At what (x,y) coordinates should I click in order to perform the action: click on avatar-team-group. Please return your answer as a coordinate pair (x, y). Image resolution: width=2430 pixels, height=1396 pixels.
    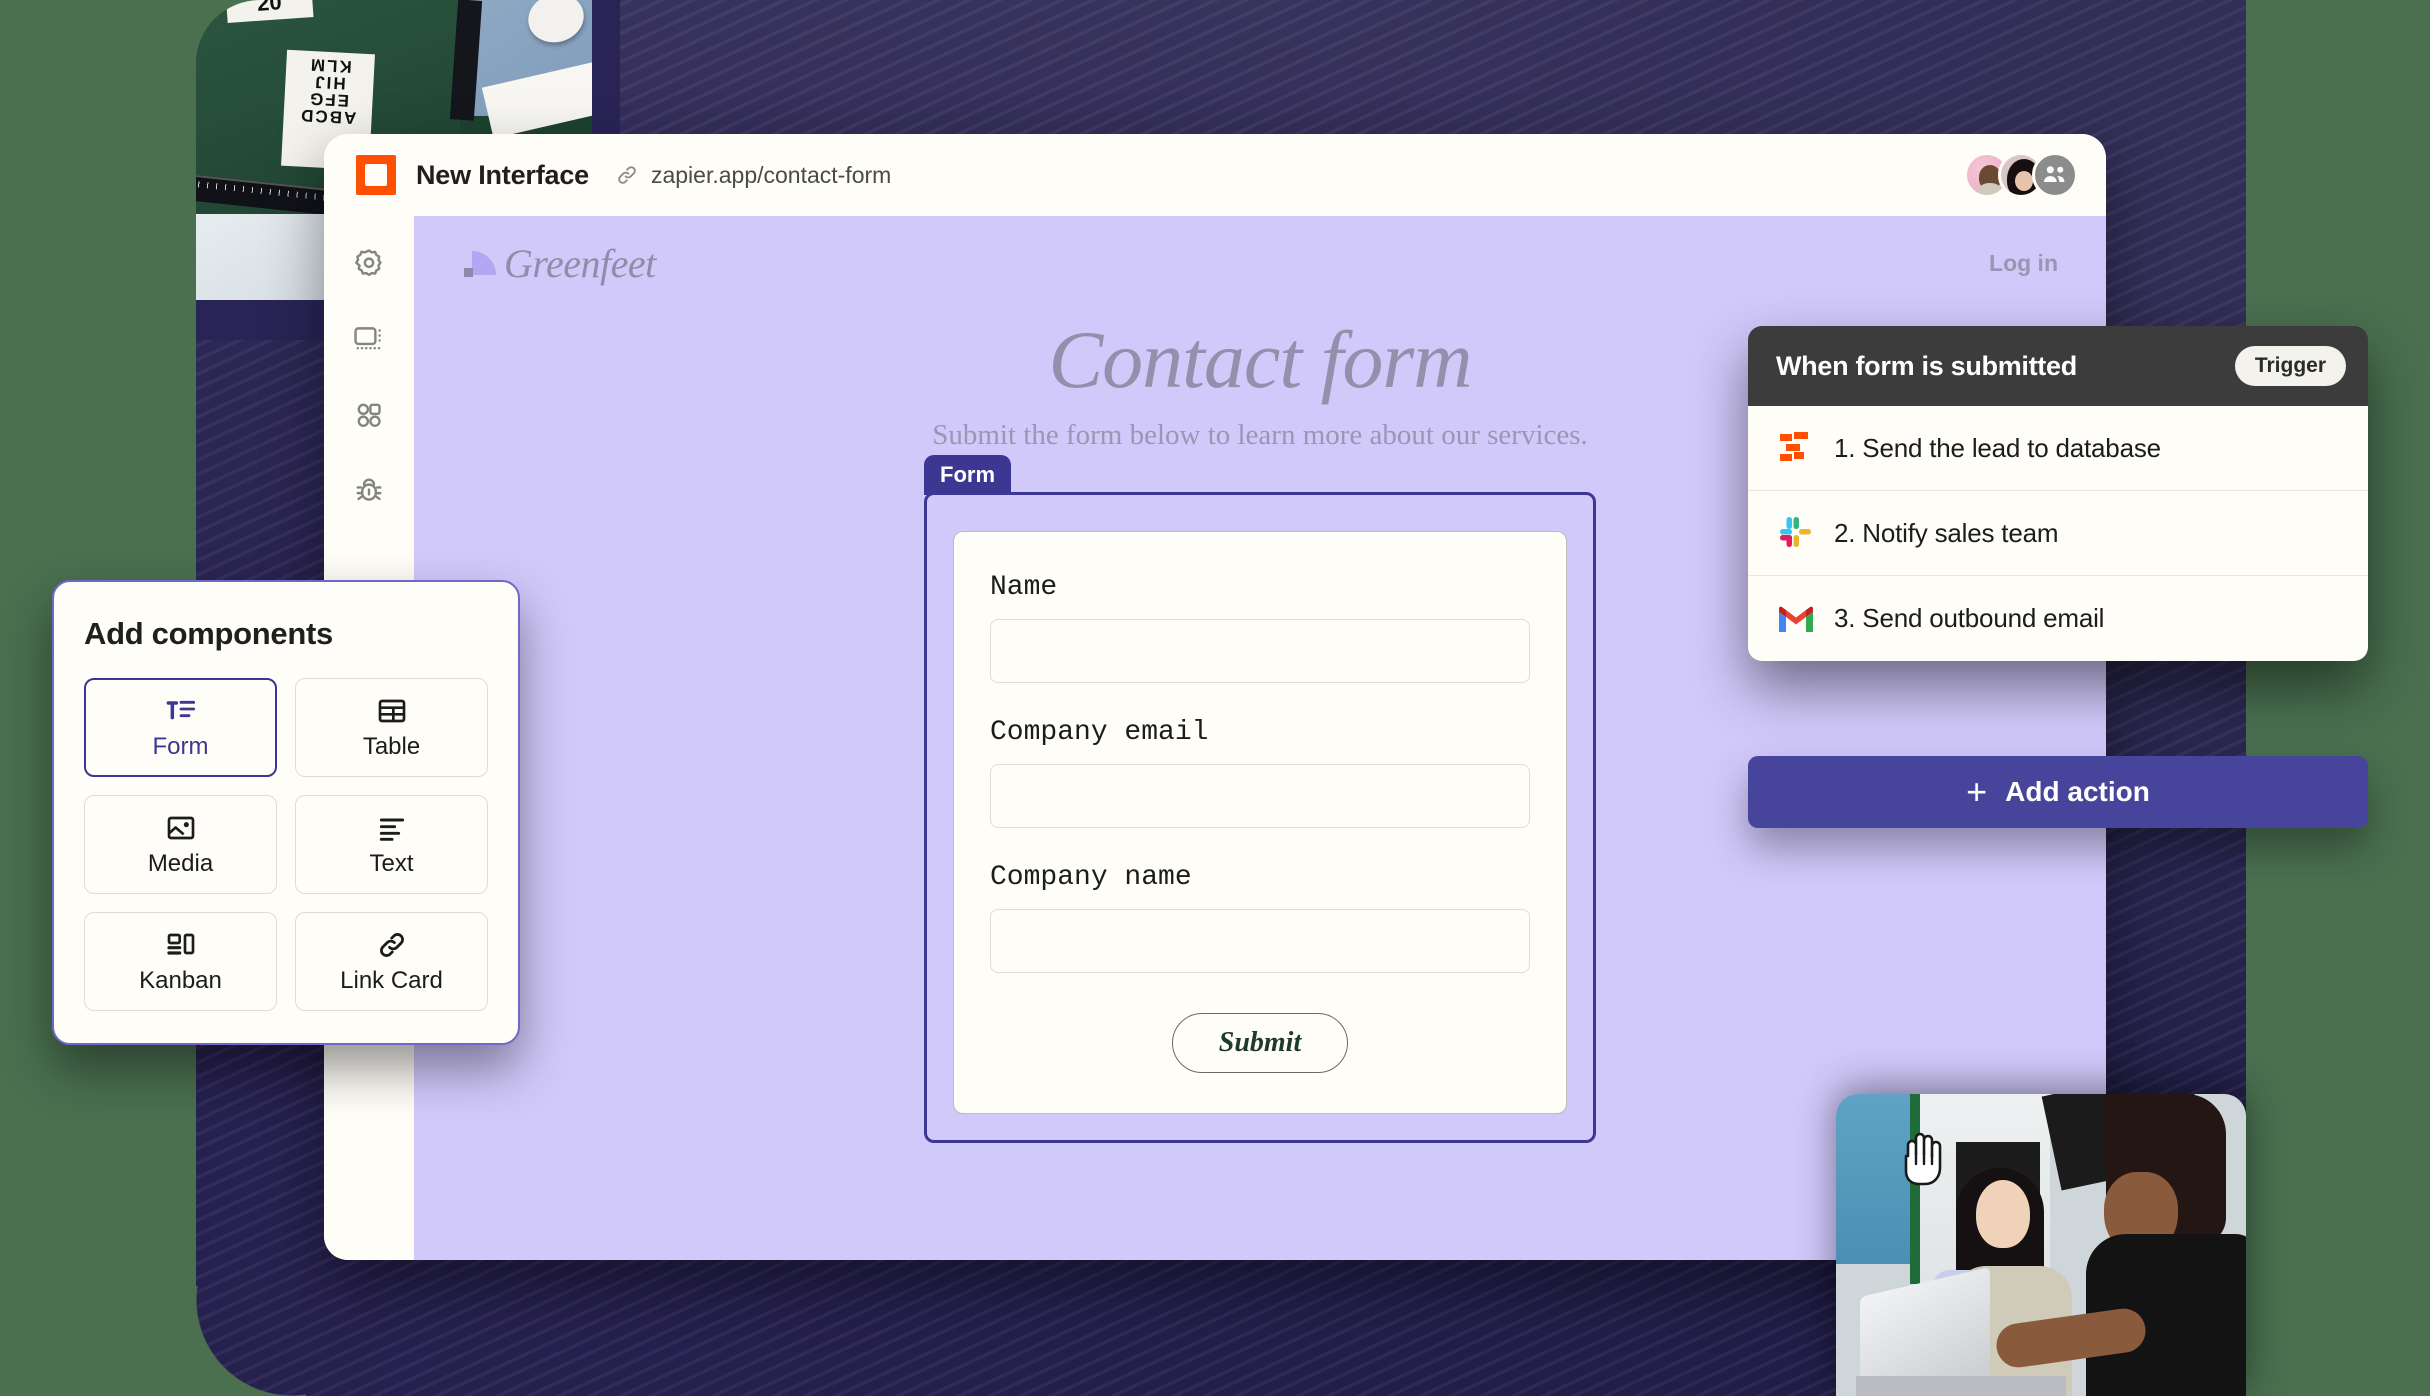
    Looking at the image, I should click on (2055, 175).